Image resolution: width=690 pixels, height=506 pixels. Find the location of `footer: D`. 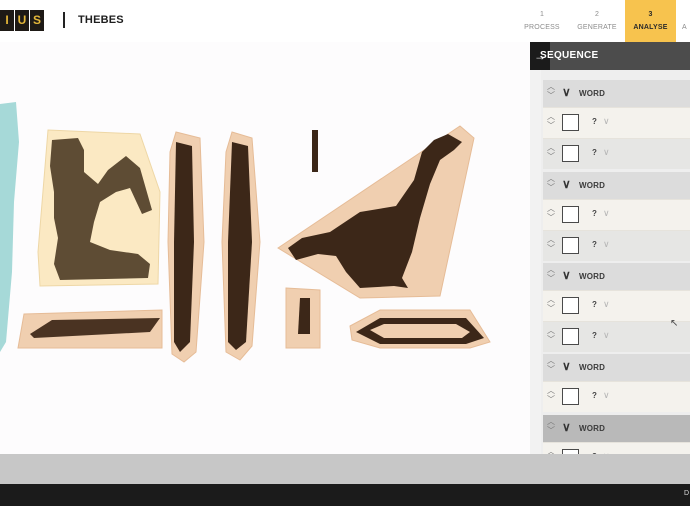

footer: D is located at coordinates (345, 495).